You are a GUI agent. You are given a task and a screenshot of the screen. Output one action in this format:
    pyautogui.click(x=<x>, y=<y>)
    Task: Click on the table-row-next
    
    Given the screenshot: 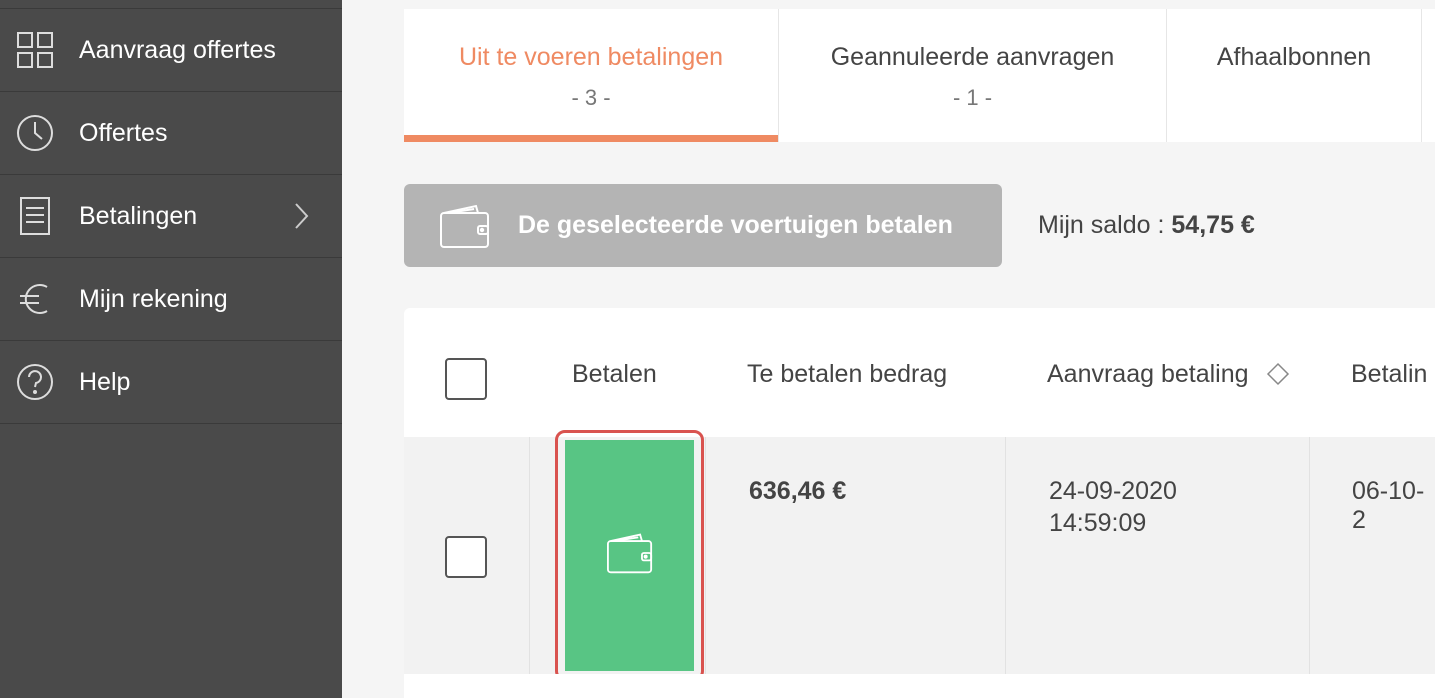 What is the action you would take?
    pyautogui.click(x=919, y=686)
    